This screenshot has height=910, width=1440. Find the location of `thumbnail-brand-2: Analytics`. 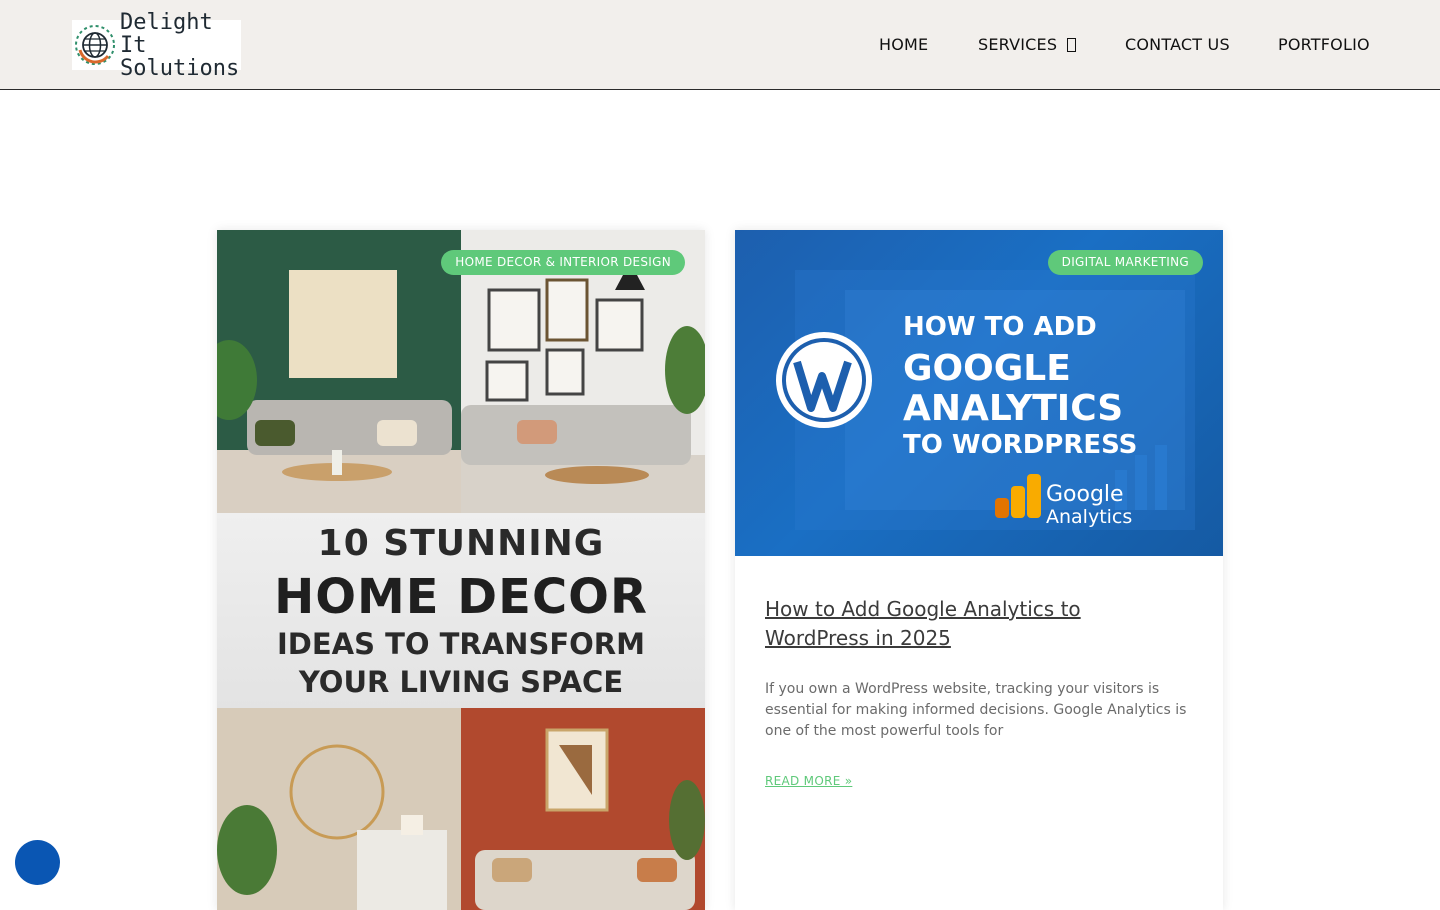

thumbnail-brand-2: Analytics is located at coordinates (1089, 517).